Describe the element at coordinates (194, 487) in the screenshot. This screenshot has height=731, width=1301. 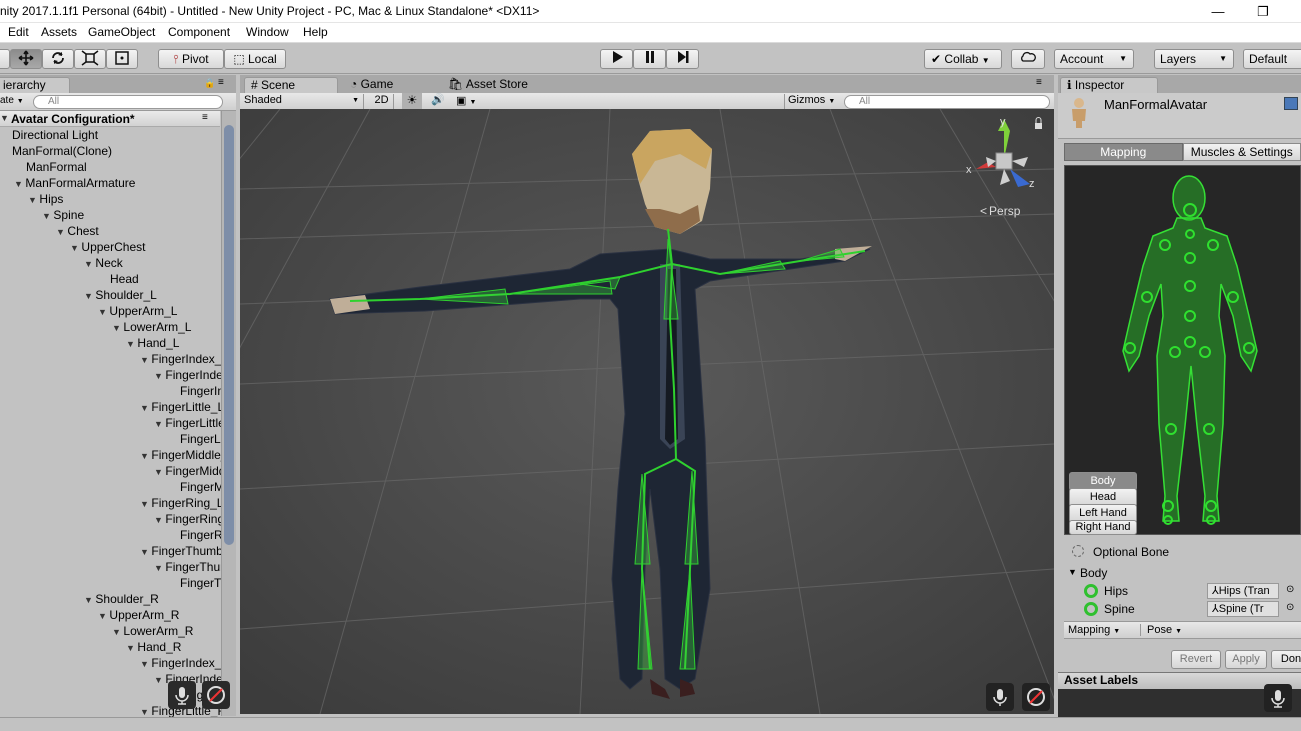
I see `hierarchy-item: FingerMid` at that location.